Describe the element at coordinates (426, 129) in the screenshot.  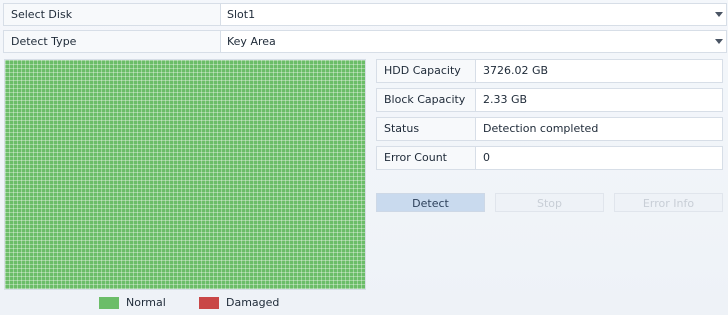
I see `status-label: Status` at that location.